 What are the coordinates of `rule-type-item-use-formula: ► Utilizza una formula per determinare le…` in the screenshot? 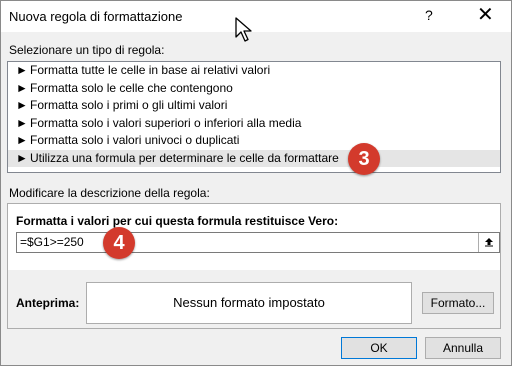 It's located at (254, 158).